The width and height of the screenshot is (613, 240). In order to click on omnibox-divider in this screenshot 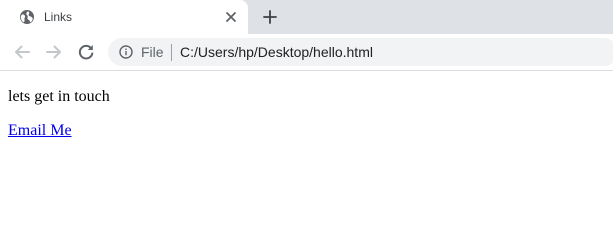, I will do `click(171, 52)`.